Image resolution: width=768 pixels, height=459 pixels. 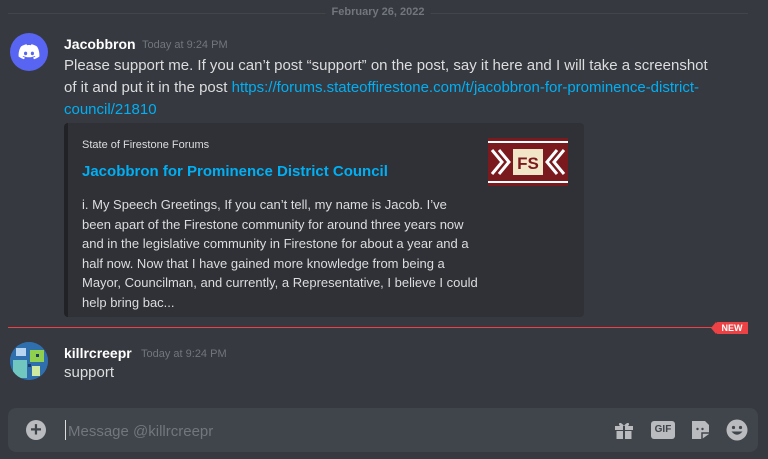 I want to click on avatar-image, so click(x=29, y=361).